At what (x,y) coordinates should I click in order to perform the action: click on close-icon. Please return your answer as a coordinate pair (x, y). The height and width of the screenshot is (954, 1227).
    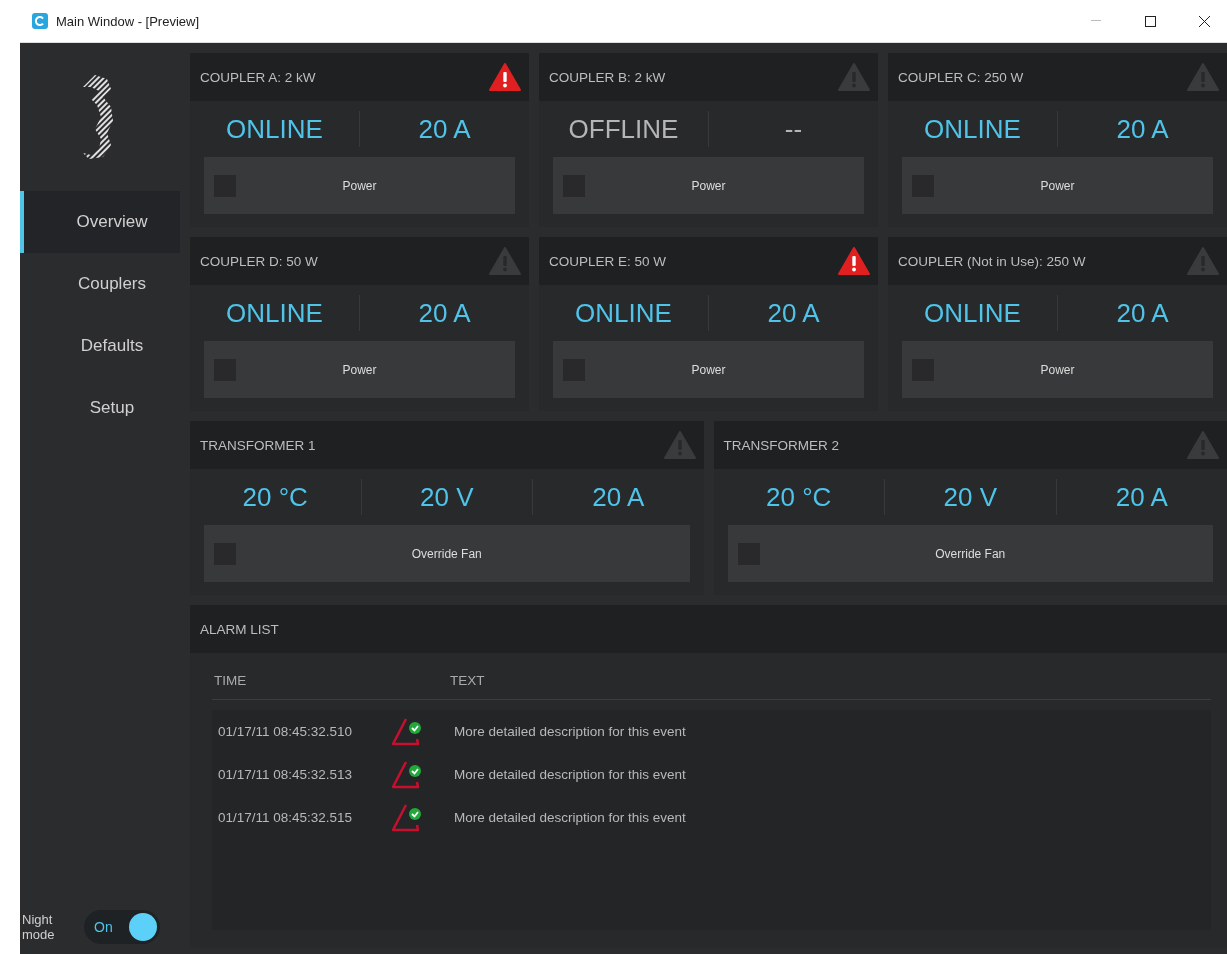
    Looking at the image, I should click on (1204, 21).